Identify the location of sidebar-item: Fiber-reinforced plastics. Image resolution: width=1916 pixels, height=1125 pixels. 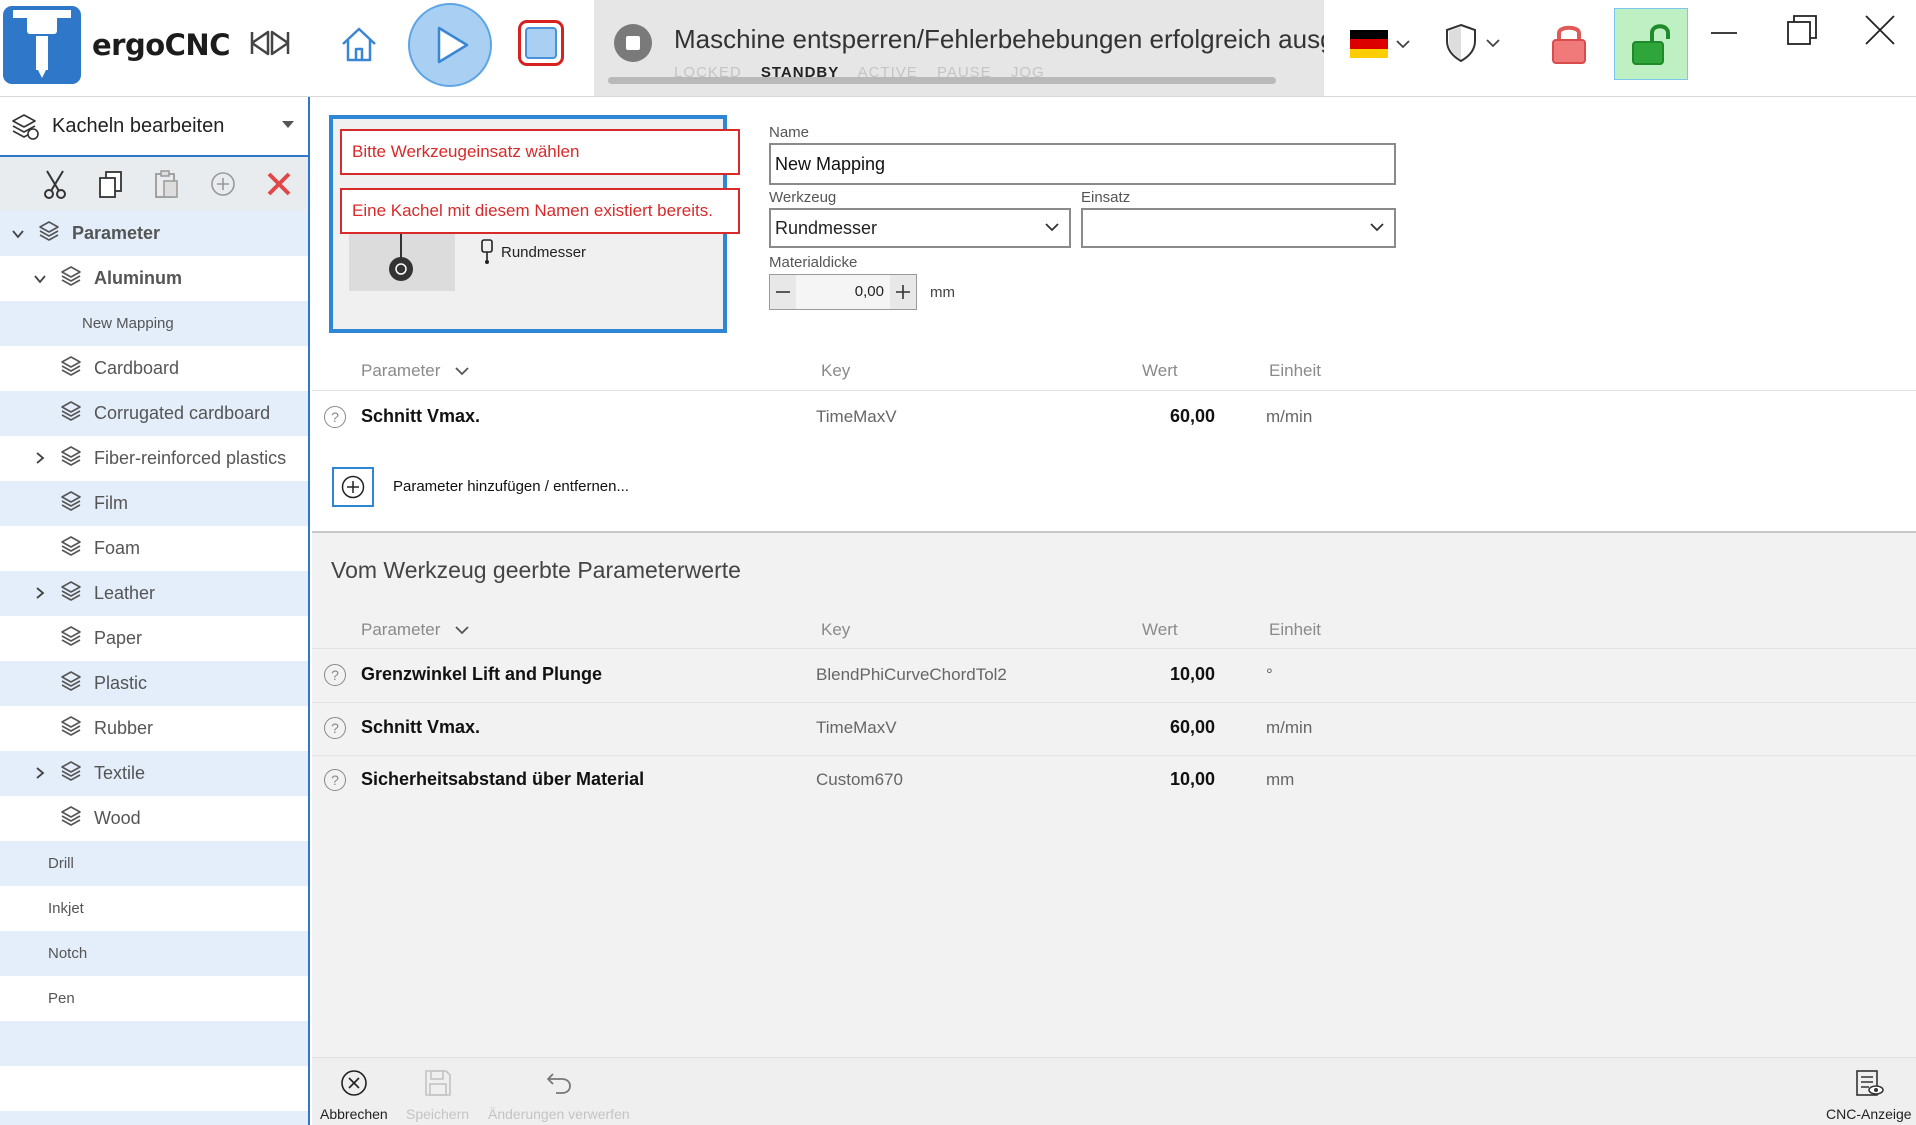
(154, 458).